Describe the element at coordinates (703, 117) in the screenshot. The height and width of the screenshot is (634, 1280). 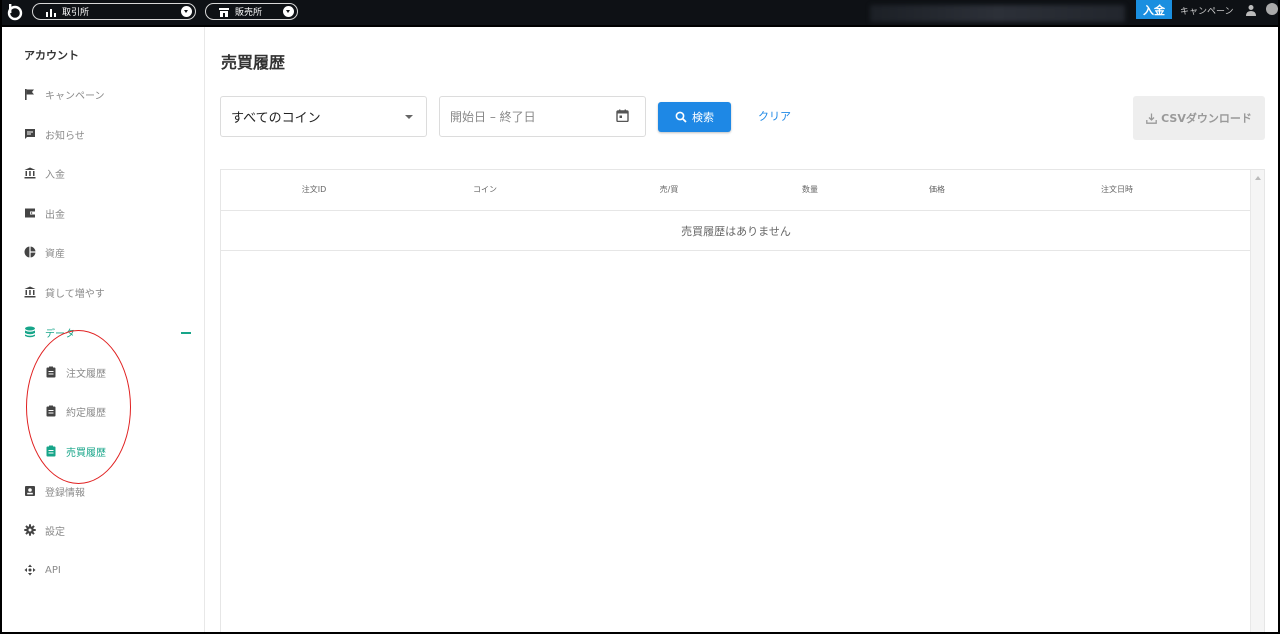
I see `search-button-label: 検索` at that location.